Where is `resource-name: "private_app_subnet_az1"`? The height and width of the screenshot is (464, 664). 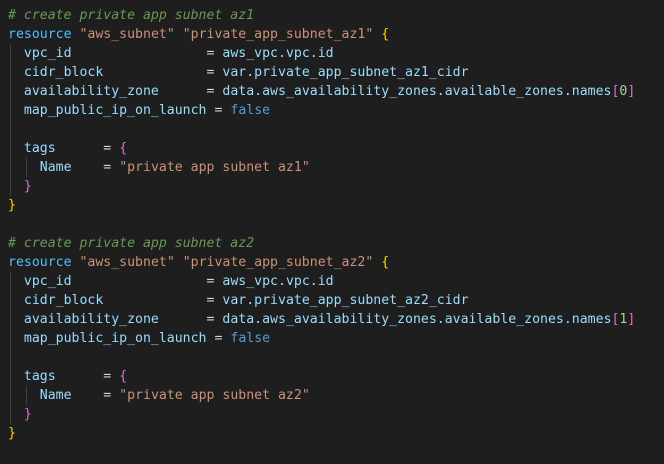 resource-name: "private_app_subnet_az1" is located at coordinates (278, 34).